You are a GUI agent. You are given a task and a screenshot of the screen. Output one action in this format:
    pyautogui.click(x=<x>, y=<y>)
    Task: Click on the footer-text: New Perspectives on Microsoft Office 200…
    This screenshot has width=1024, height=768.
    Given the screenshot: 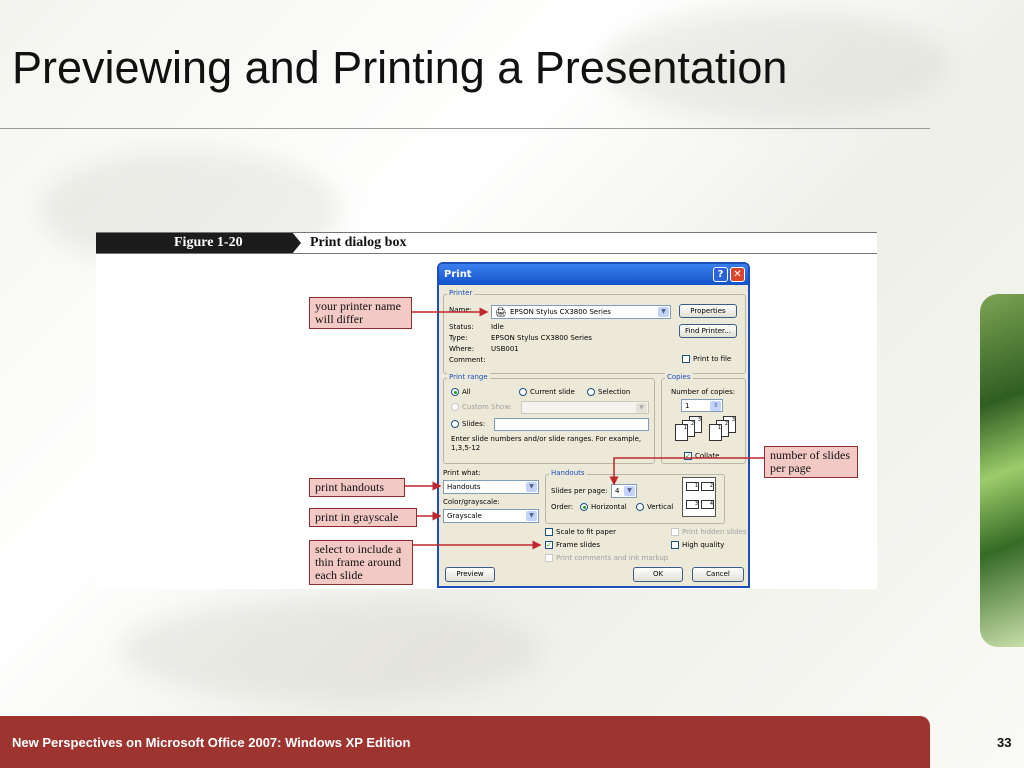 What is the action you would take?
    pyautogui.click(x=211, y=742)
    